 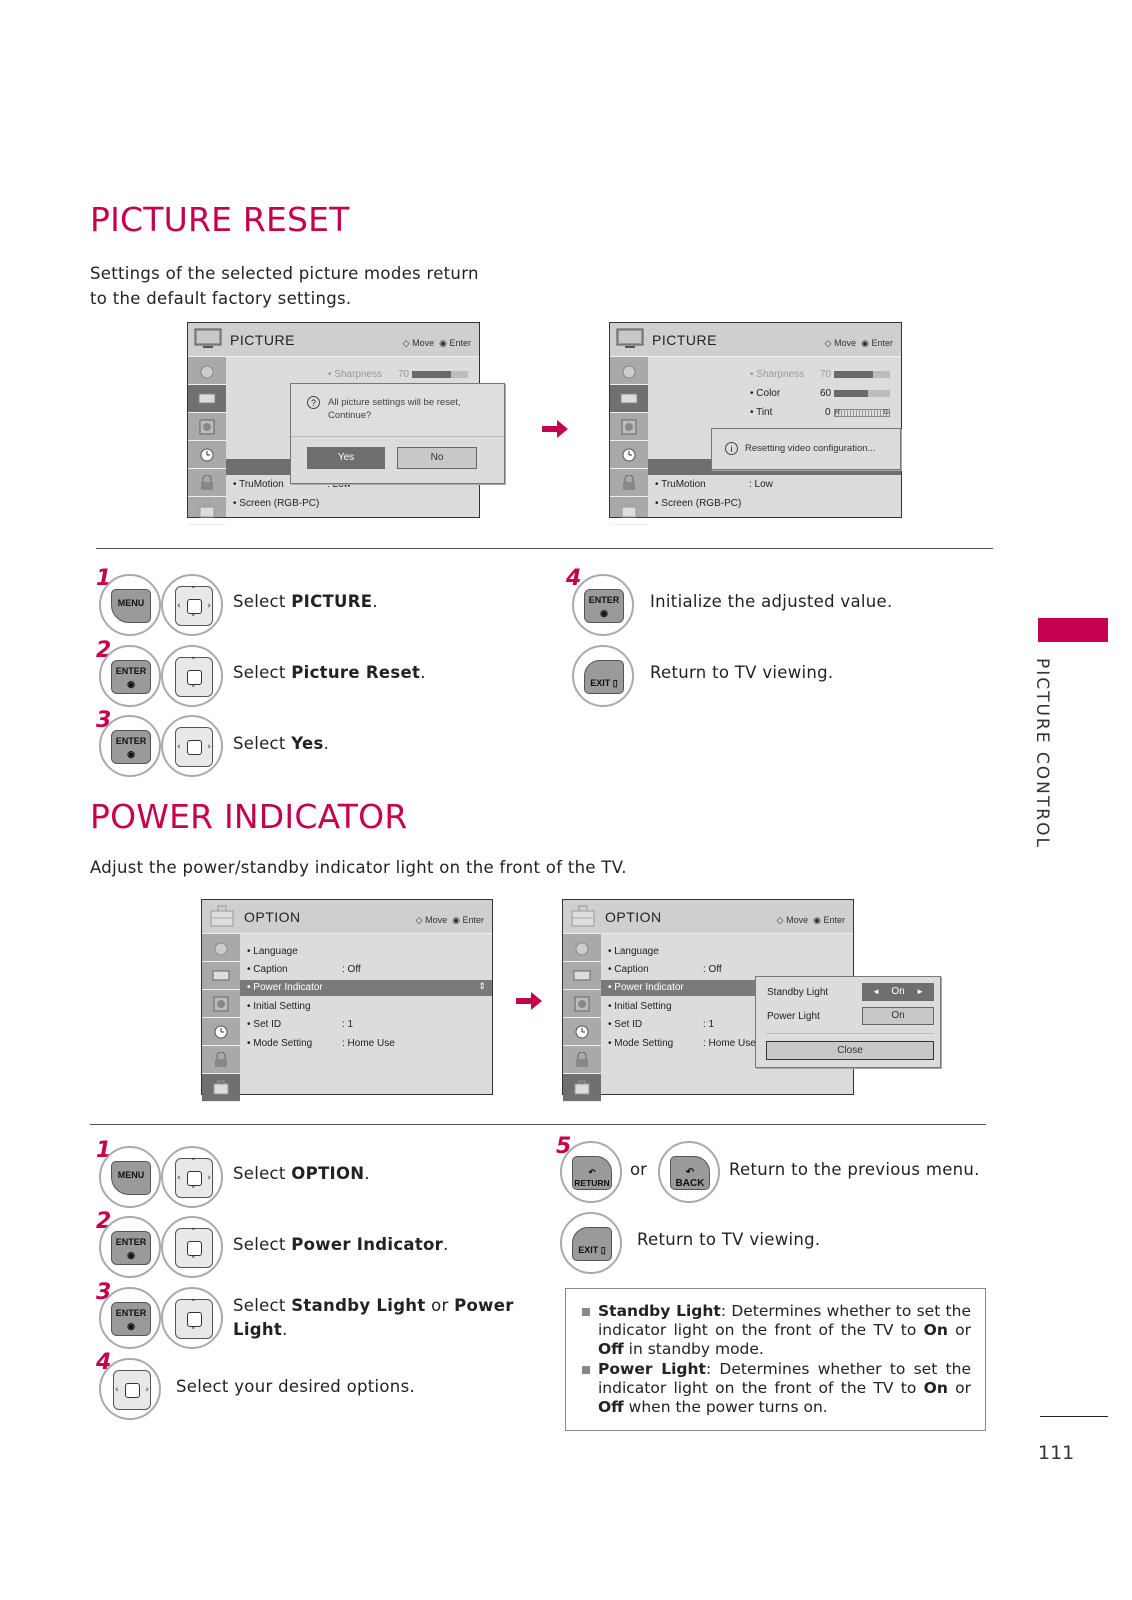 What do you see at coordinates (834, 920) in the screenshot?
I see `hint-enter: Enter` at bounding box center [834, 920].